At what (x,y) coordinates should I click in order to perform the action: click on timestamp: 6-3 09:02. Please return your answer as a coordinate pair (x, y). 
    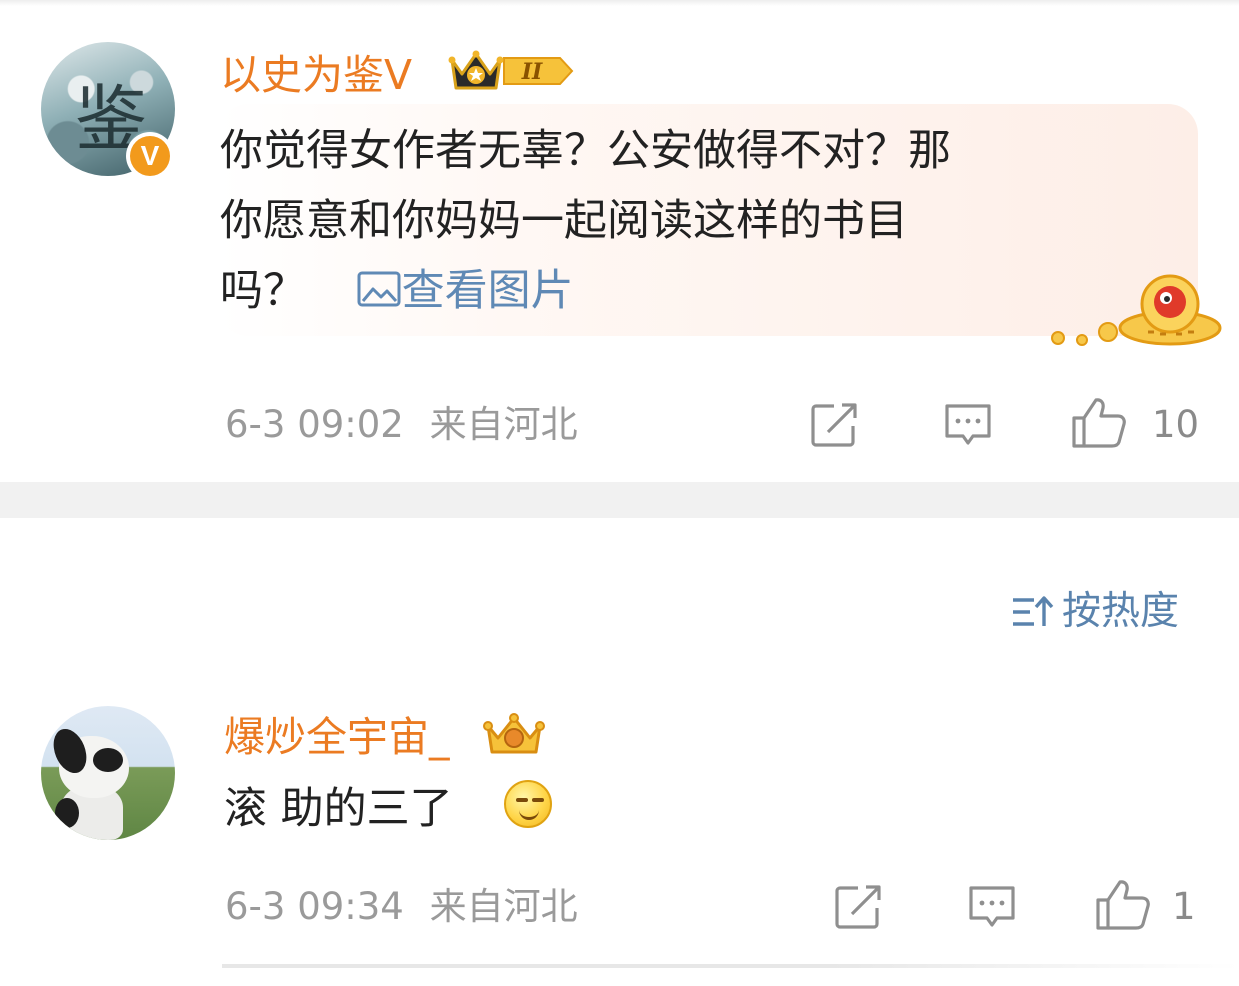
    Looking at the image, I should click on (314, 424).